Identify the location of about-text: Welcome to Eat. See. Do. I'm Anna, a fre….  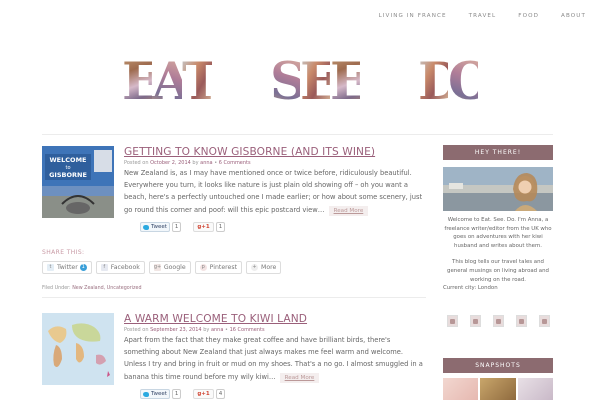
(498, 254).